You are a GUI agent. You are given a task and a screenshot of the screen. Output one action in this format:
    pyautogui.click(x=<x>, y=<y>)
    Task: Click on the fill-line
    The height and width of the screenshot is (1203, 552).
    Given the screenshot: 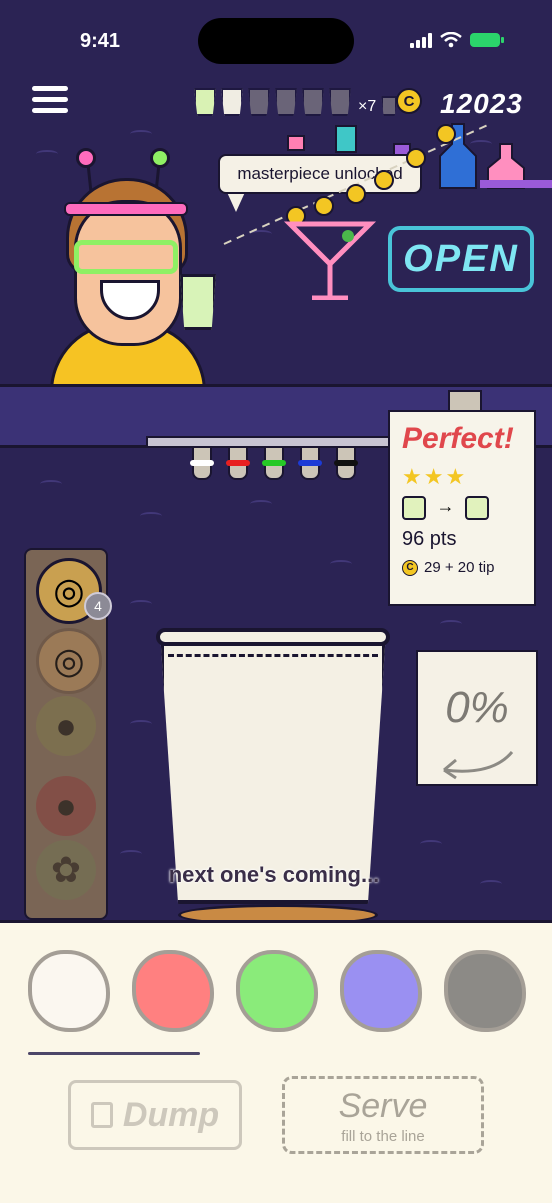 What is the action you would take?
    pyautogui.click(x=273, y=655)
    